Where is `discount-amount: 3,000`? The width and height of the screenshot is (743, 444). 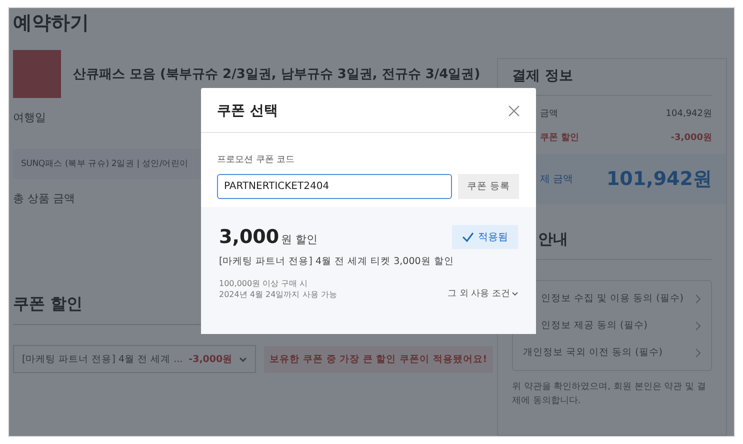
discount-amount: 3,000 is located at coordinates (249, 237).